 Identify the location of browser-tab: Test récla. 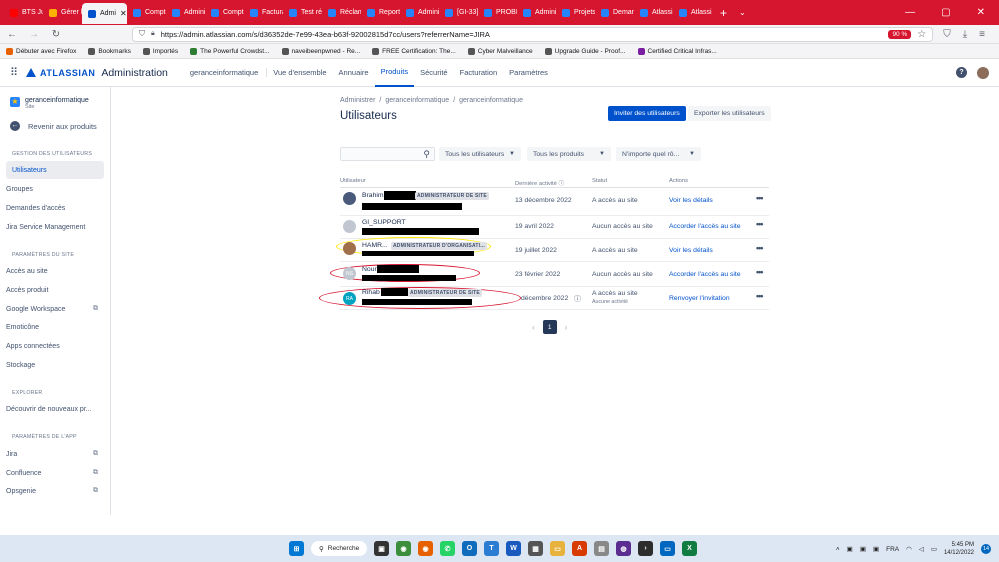
(302, 12).